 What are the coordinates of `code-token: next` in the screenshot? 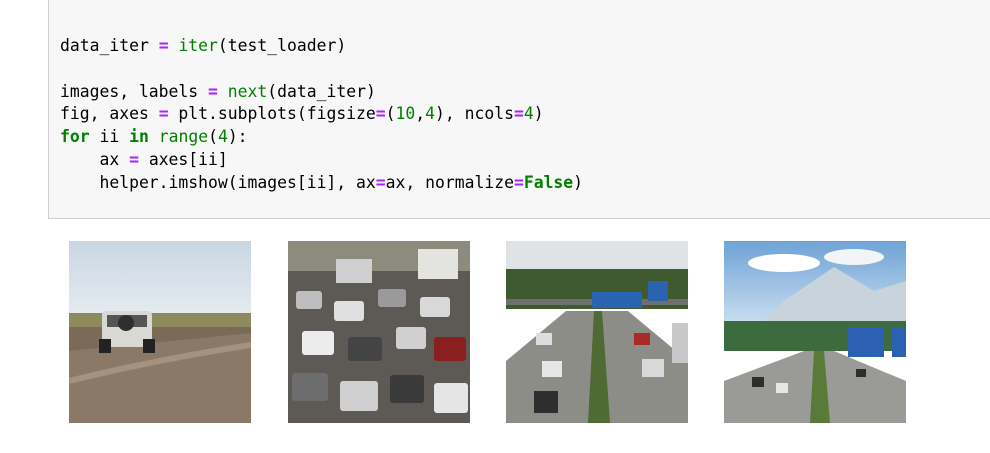 It's located at (247, 91).